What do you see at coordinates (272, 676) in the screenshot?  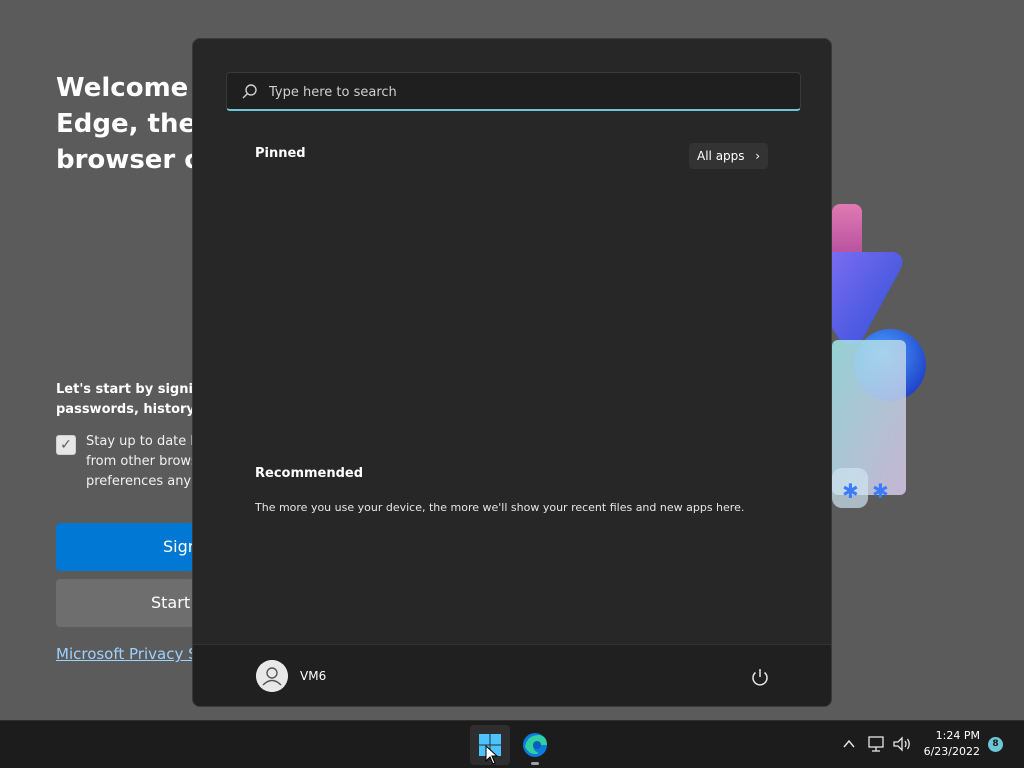 I see `user-avatar-icon` at bounding box center [272, 676].